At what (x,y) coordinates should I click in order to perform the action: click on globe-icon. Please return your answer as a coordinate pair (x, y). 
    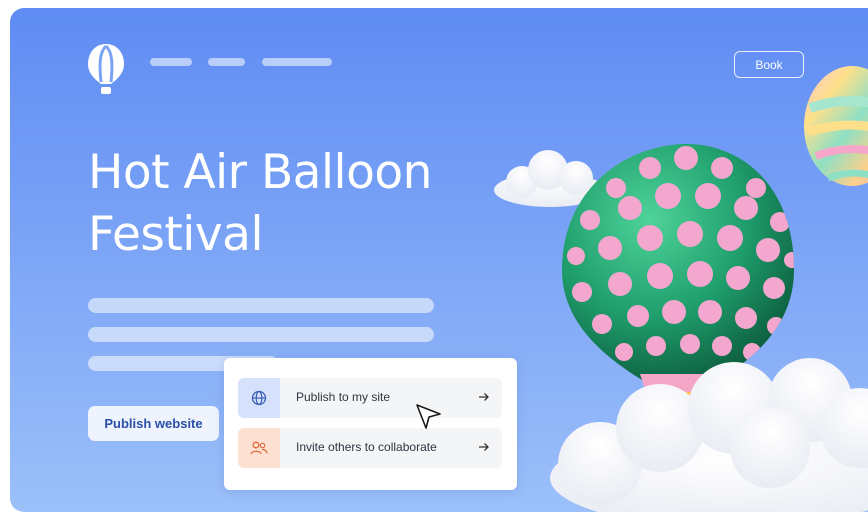
    Looking at the image, I should click on (259, 398).